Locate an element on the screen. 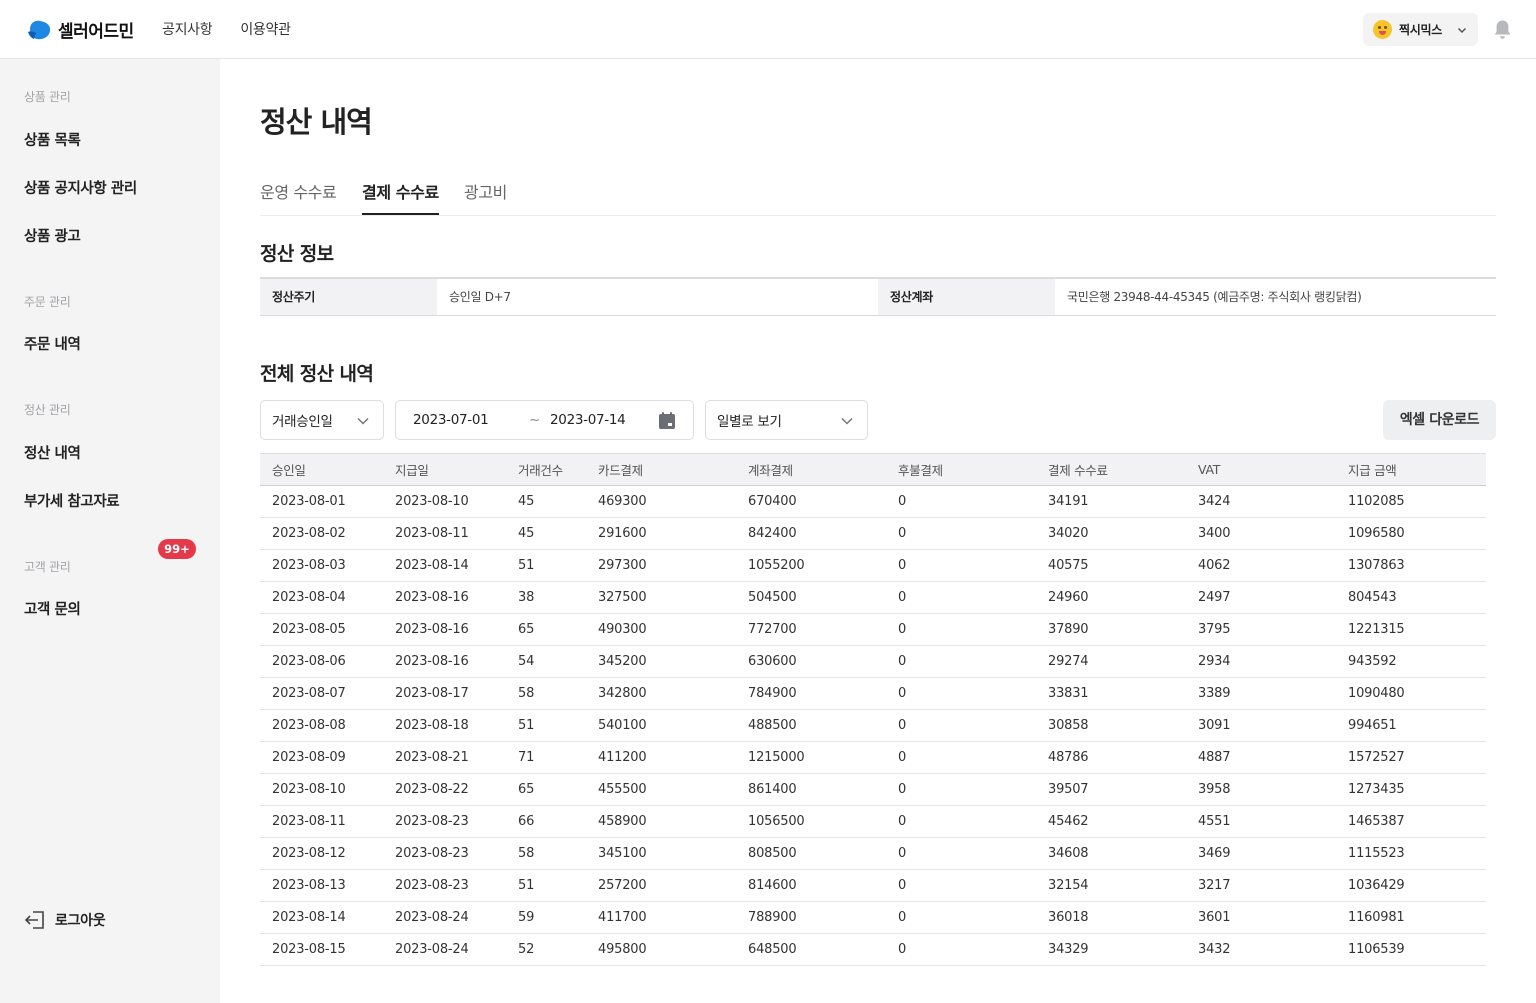 The image size is (1536, 1003). sidebar-item-product-list: 상품 목록 is located at coordinates (52, 139).